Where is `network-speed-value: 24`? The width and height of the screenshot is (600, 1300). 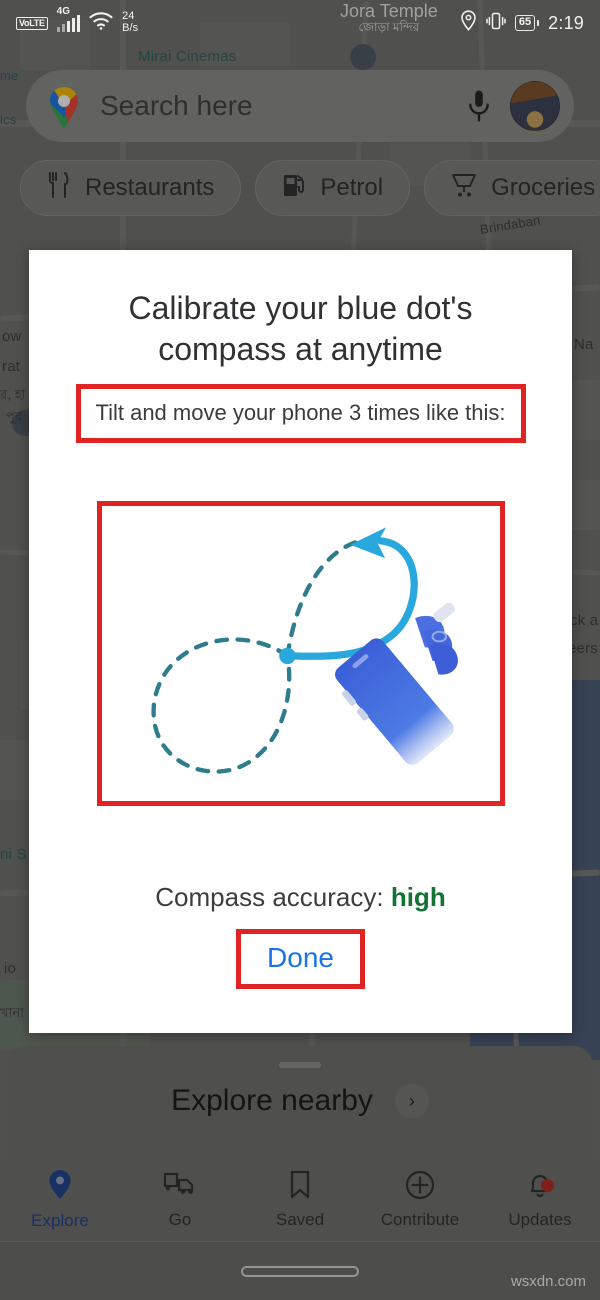 network-speed-value: 24 is located at coordinates (128, 16).